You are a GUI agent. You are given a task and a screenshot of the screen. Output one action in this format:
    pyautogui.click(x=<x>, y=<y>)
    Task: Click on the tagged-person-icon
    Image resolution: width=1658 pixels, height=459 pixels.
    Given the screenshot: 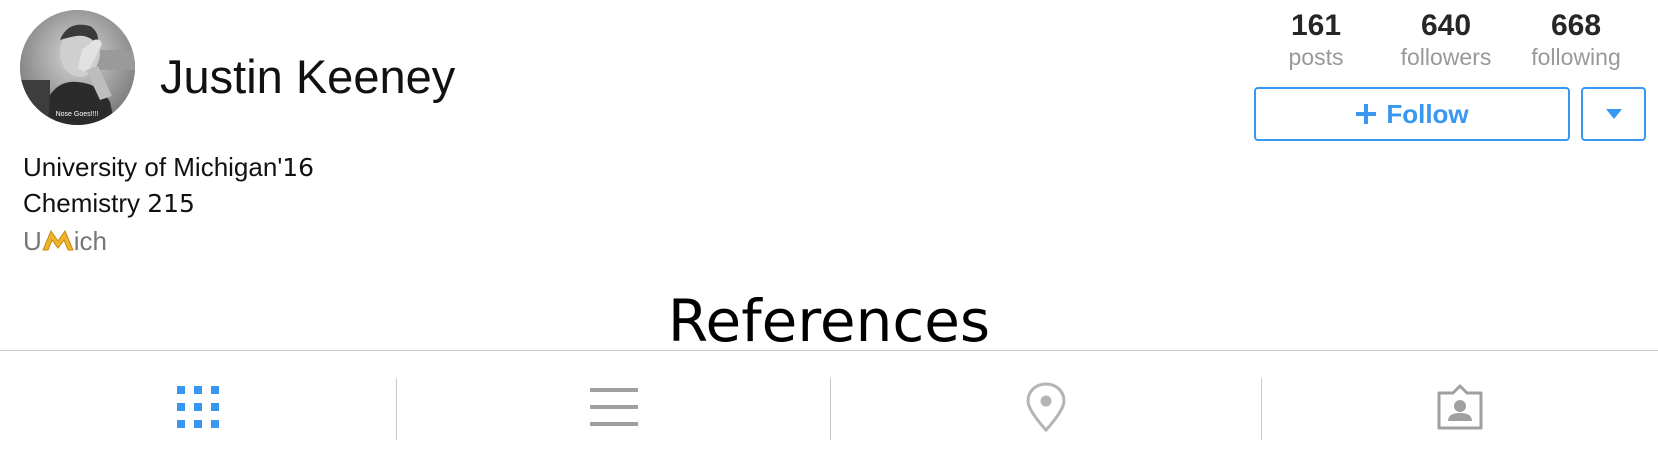 What is the action you would take?
    pyautogui.click(x=1460, y=407)
    